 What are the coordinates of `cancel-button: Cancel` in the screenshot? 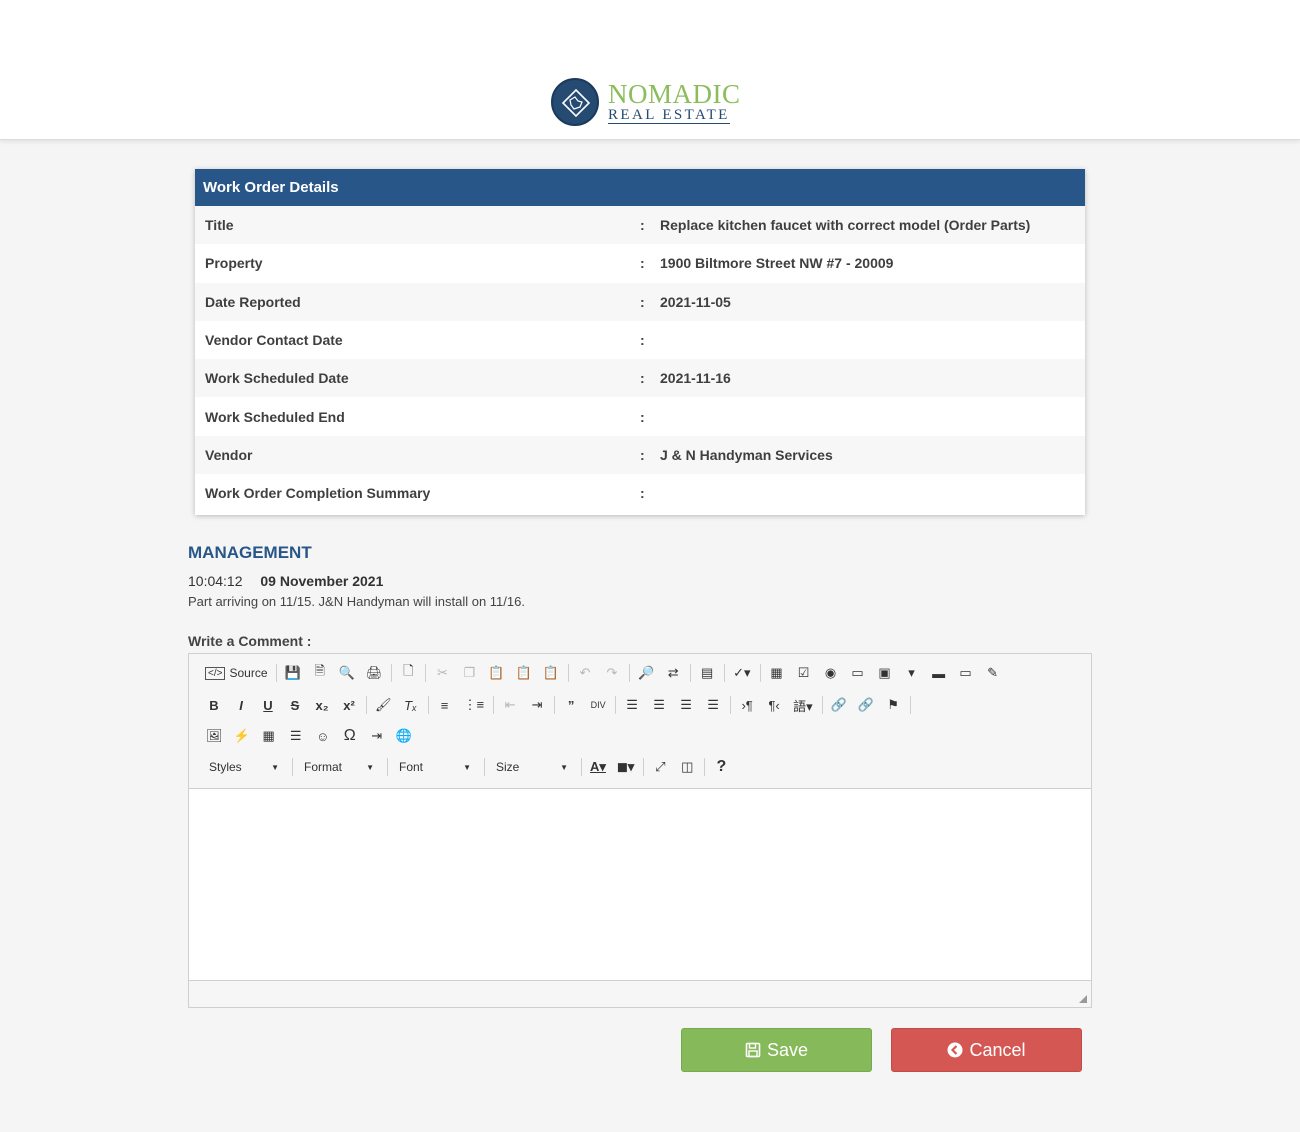 It's located at (986, 1050).